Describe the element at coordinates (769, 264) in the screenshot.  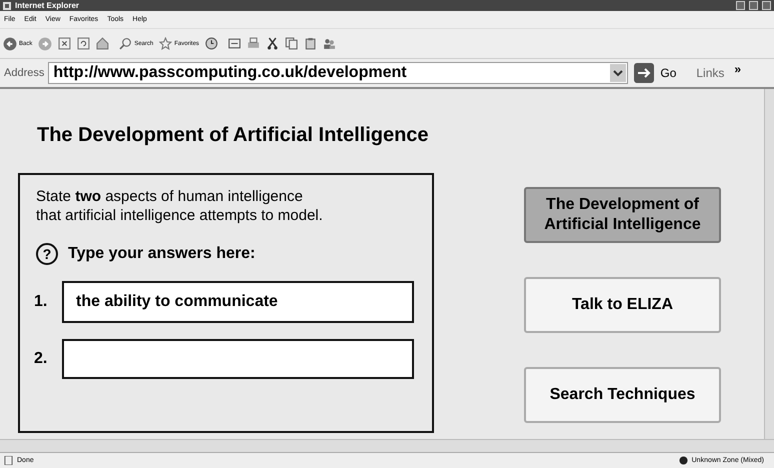
I see `vertical-scrollbar` at that location.